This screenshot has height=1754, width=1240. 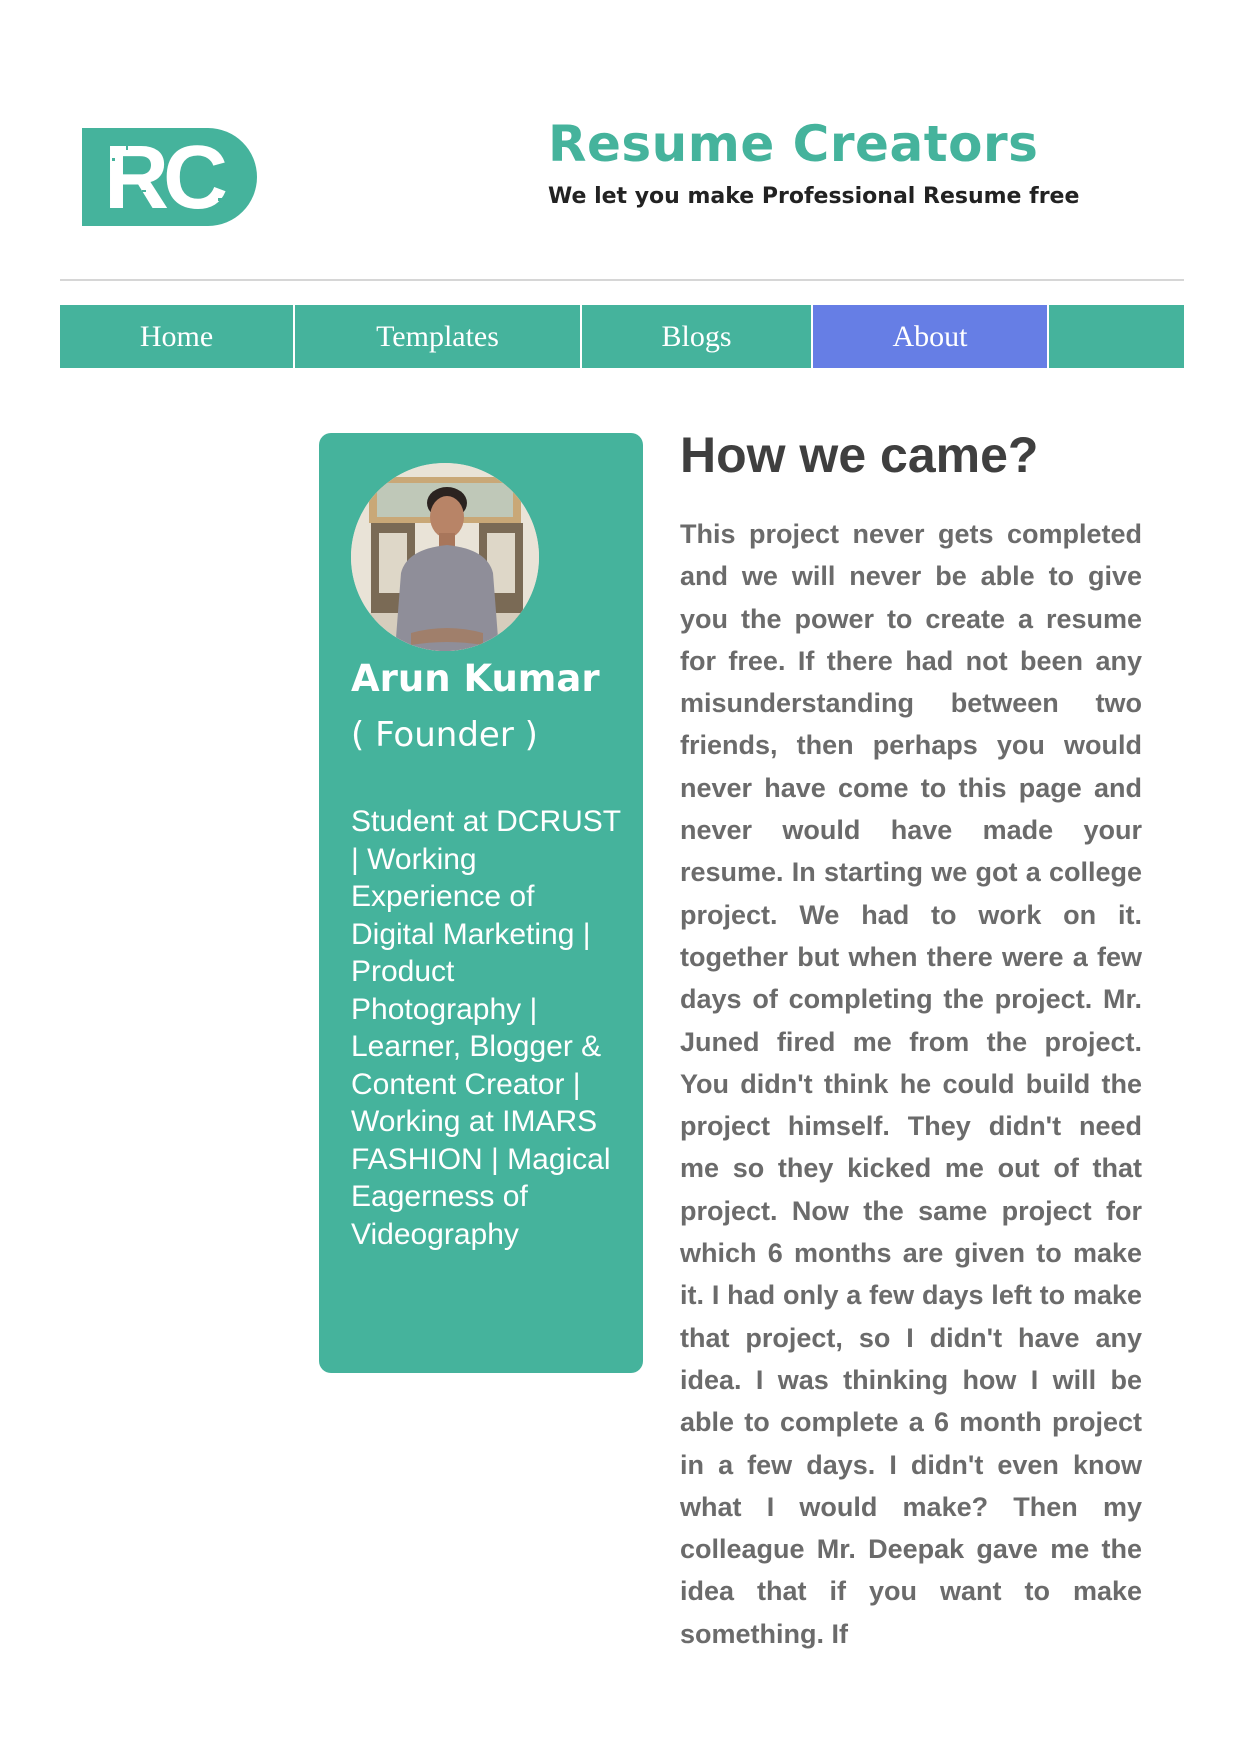 I want to click on founder-avatar, so click(x=445, y=557).